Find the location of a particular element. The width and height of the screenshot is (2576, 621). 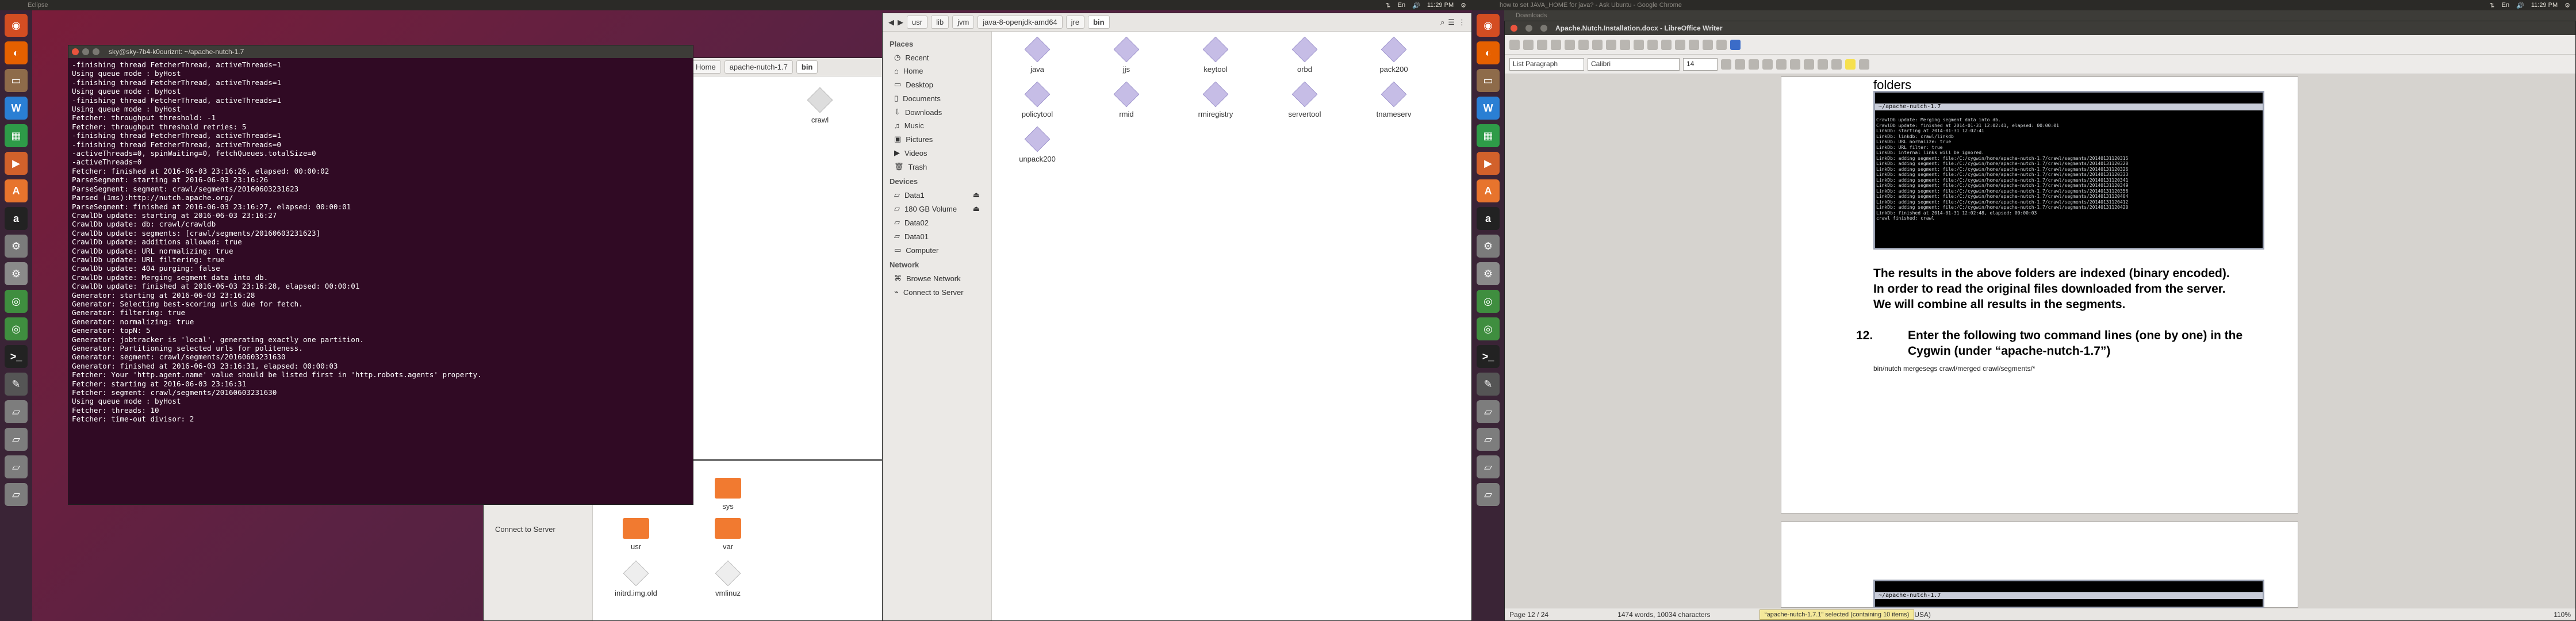

status-words: 1474 words, 10034 characters is located at coordinates (1663, 615).